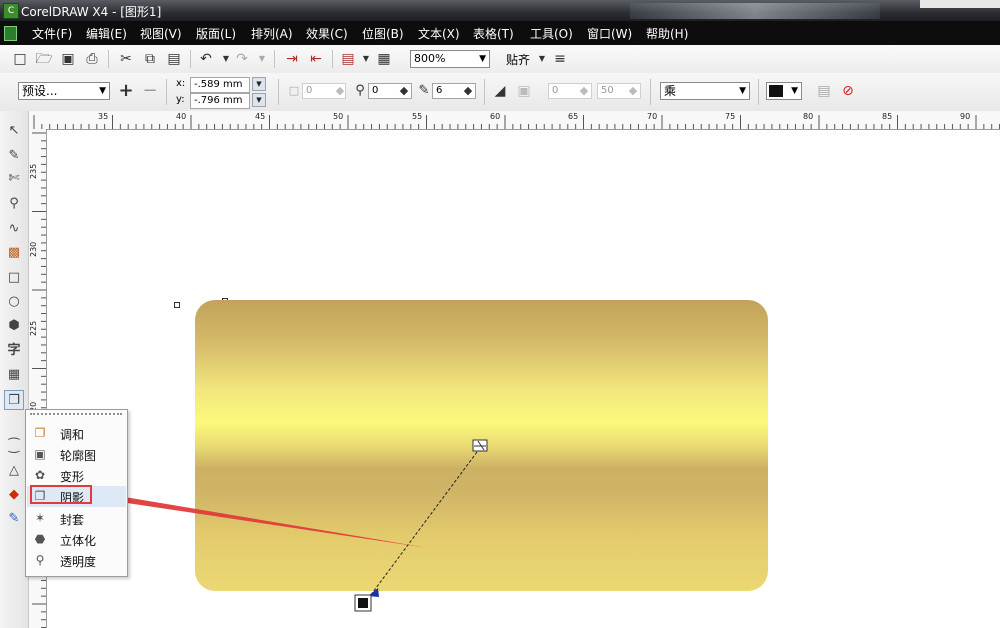  I want to click on shadow-direction-line, so click(425, 522).